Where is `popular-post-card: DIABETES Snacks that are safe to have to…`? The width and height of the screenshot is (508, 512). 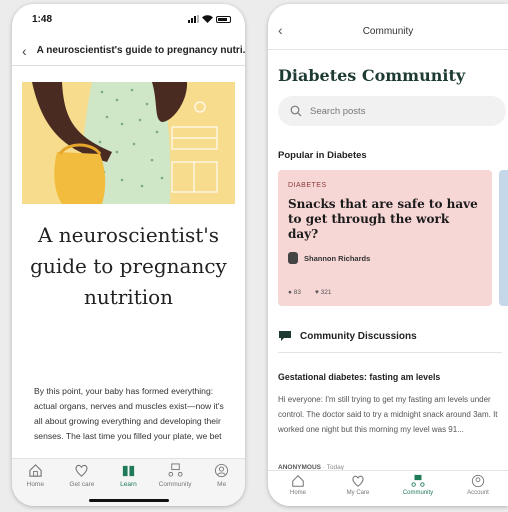 popular-post-card: DIABETES Snacks that are safe to have to… is located at coordinates (385, 238).